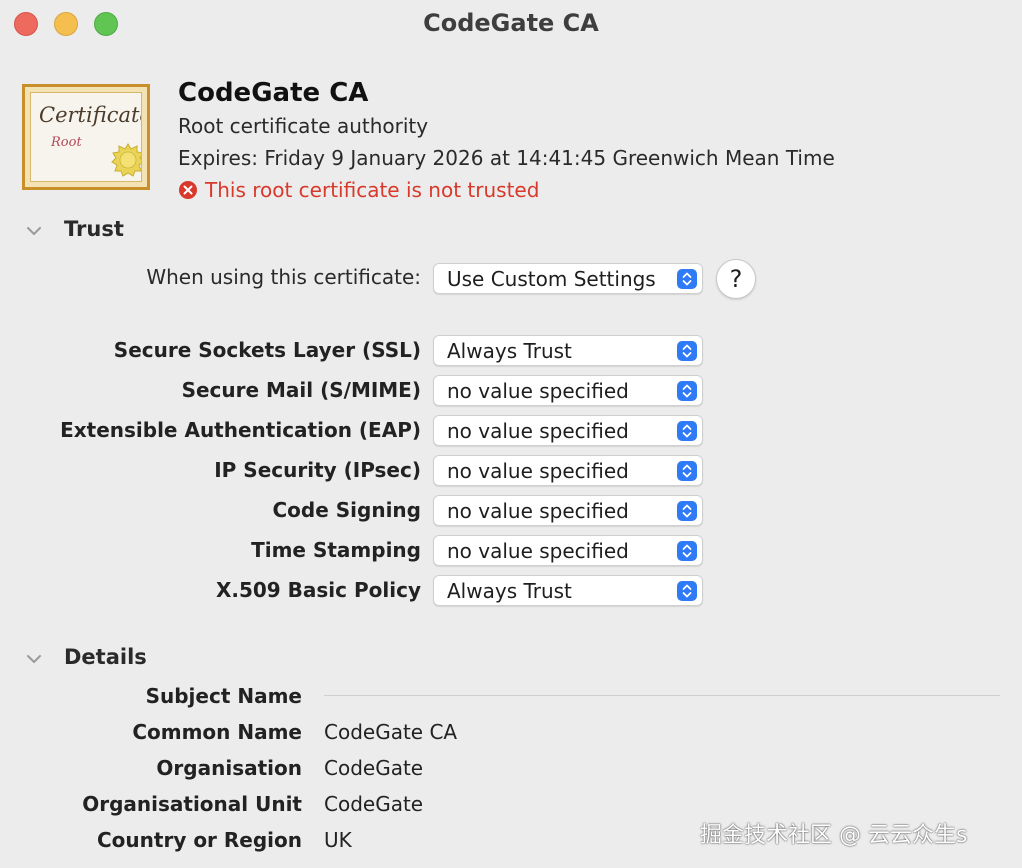 This screenshot has height=868, width=1022. I want to click on certificate-name: CodeGate CA, so click(273, 93).